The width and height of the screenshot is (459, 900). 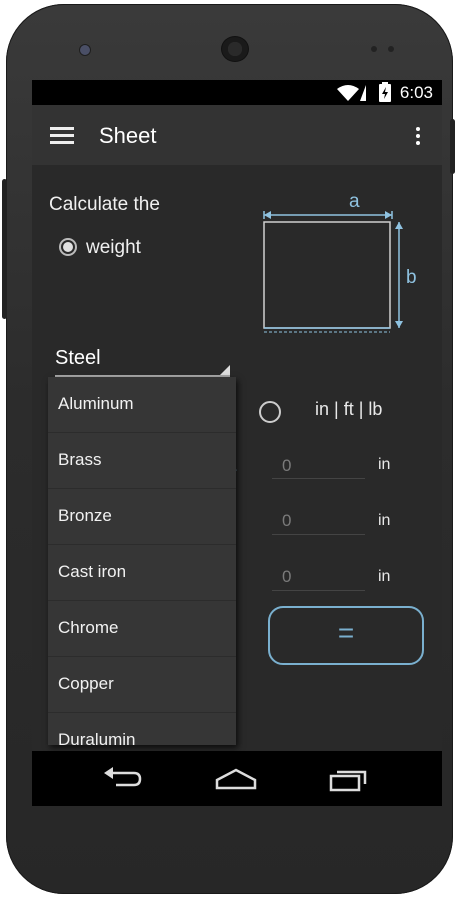 I want to click on recents-icon, so click(x=349, y=779).